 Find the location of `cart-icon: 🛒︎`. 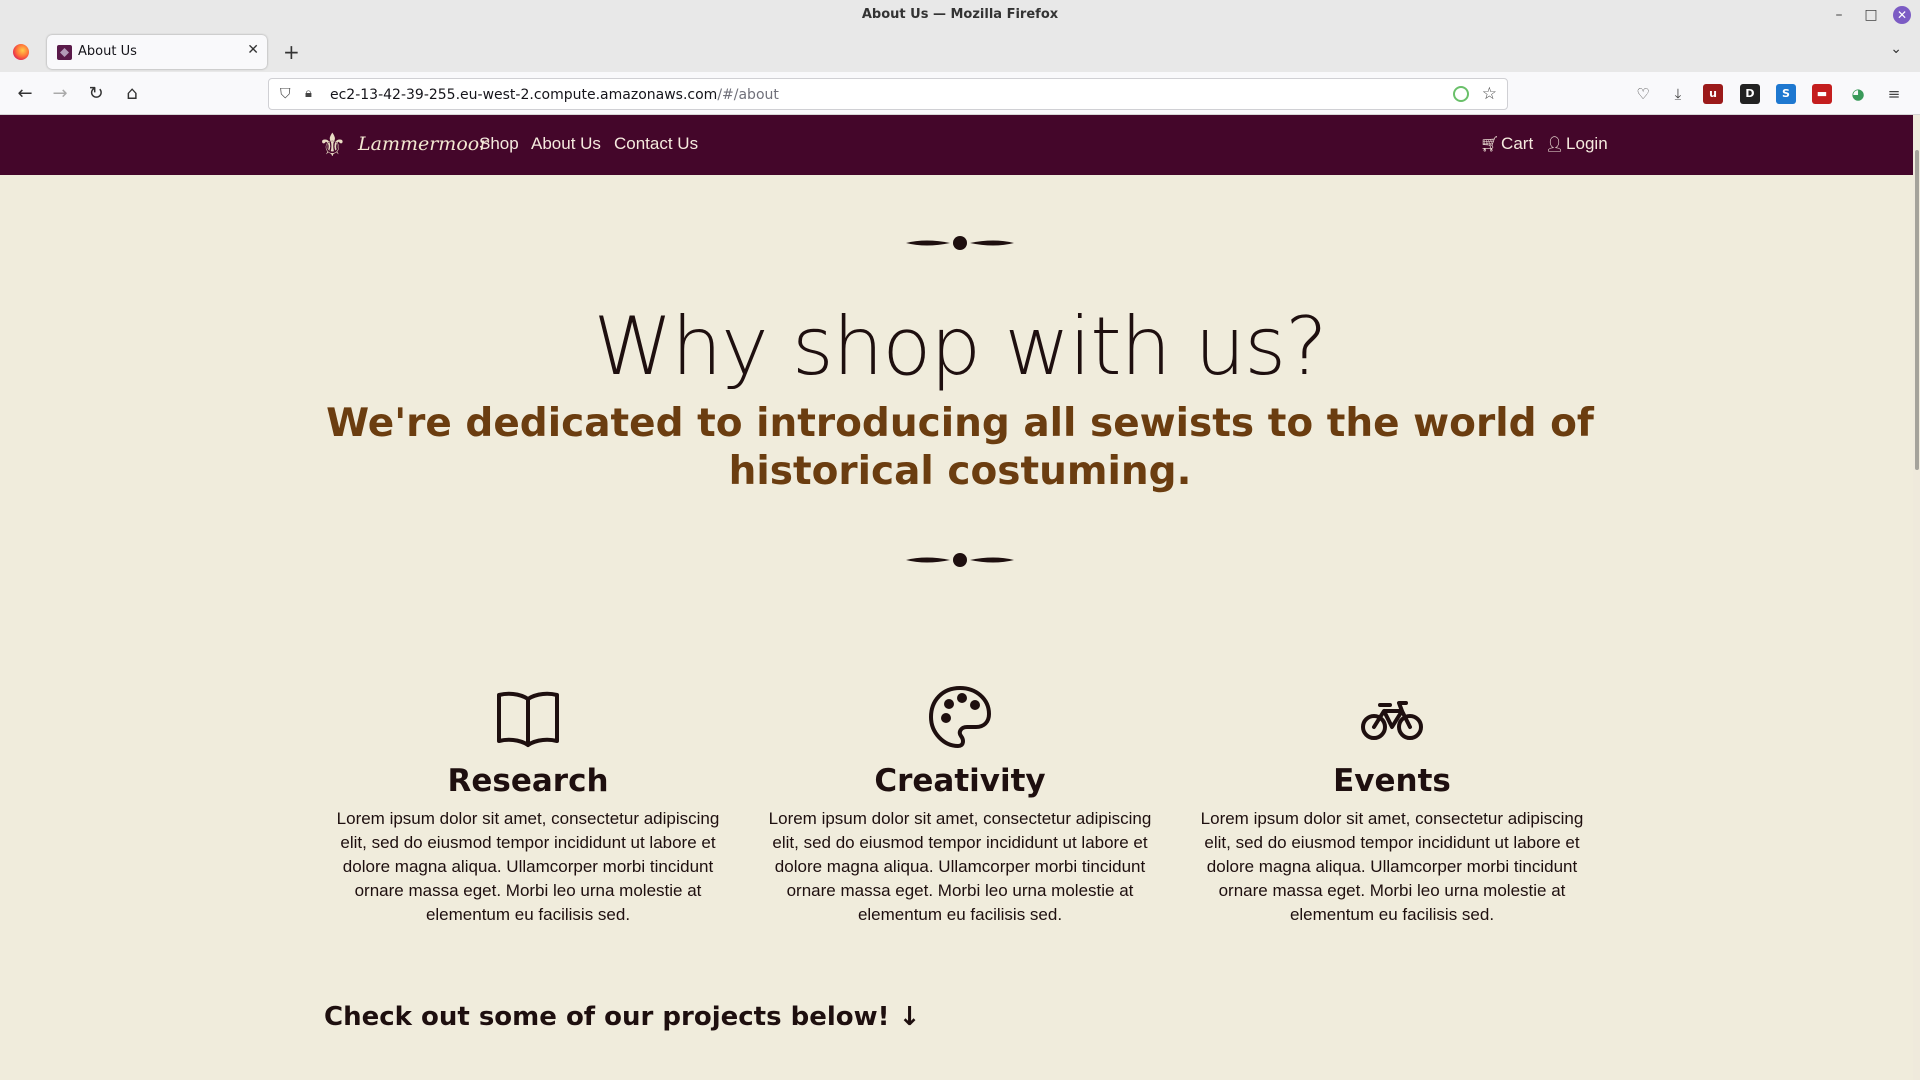

cart-icon: 🛒︎ is located at coordinates (1490, 144).